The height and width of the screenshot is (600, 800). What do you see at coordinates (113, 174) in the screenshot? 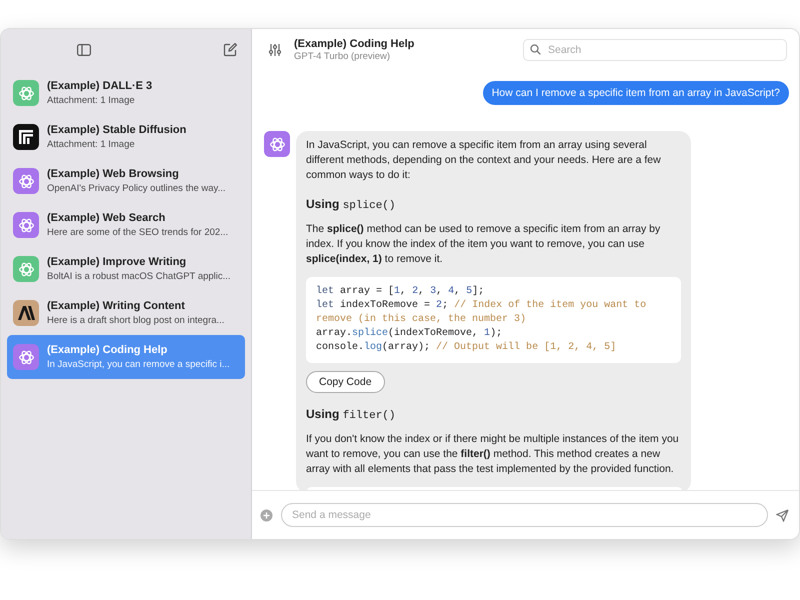
I see `conversation-title: (Example) Web Browsing` at bounding box center [113, 174].